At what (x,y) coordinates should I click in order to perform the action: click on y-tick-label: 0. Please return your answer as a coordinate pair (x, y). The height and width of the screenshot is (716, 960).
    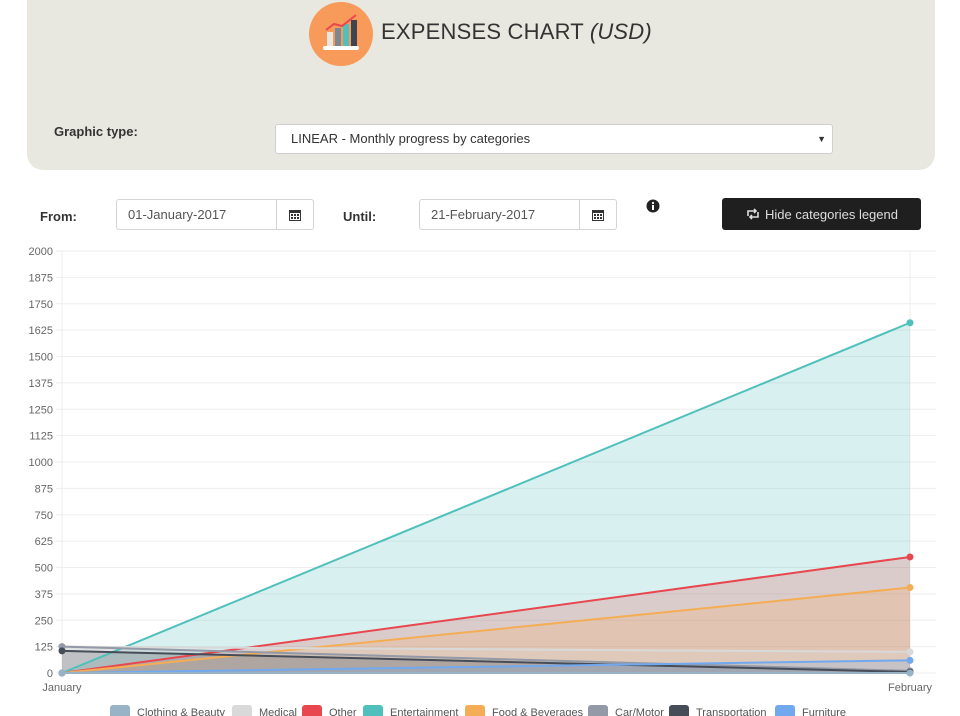
    Looking at the image, I should click on (50, 674).